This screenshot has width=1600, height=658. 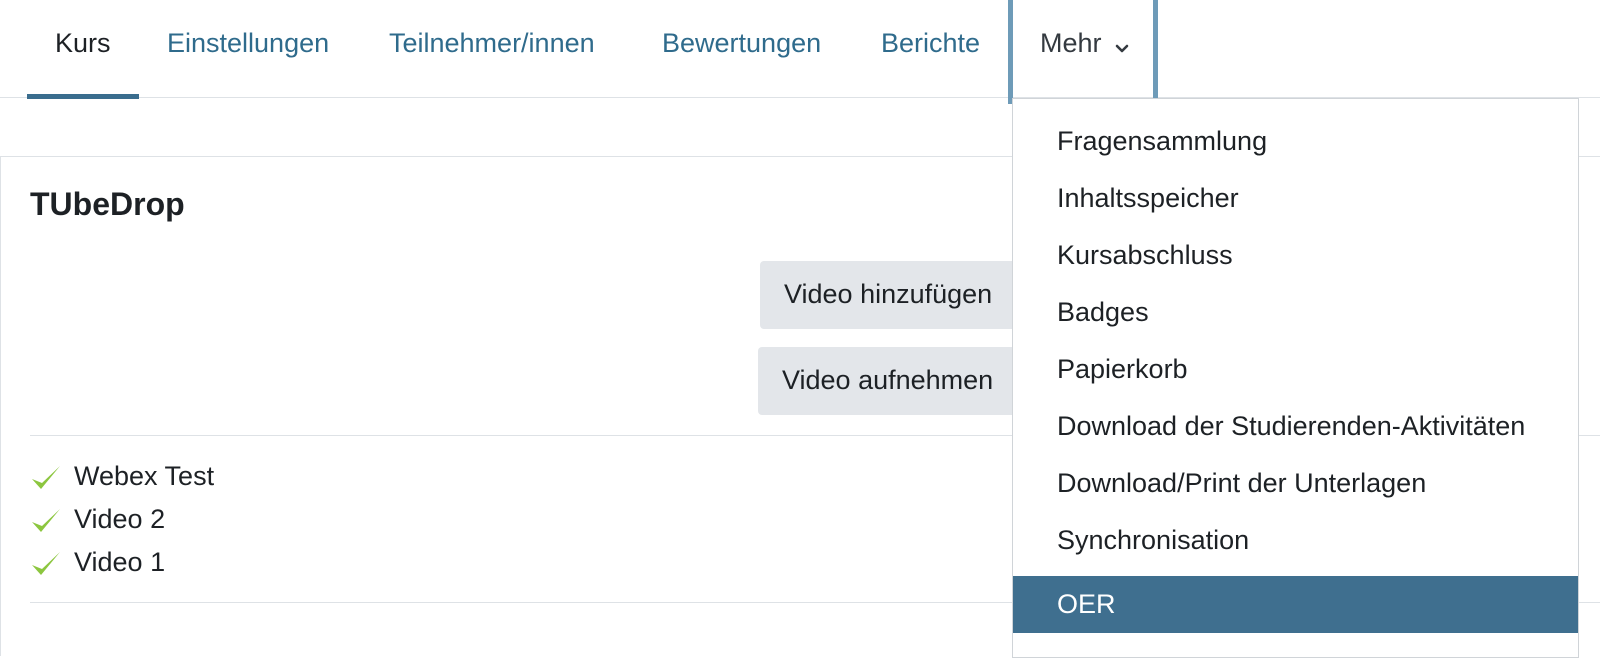 What do you see at coordinates (1295, 255) in the screenshot?
I see `menu-item-kursabschluss: Kursabschluss` at bounding box center [1295, 255].